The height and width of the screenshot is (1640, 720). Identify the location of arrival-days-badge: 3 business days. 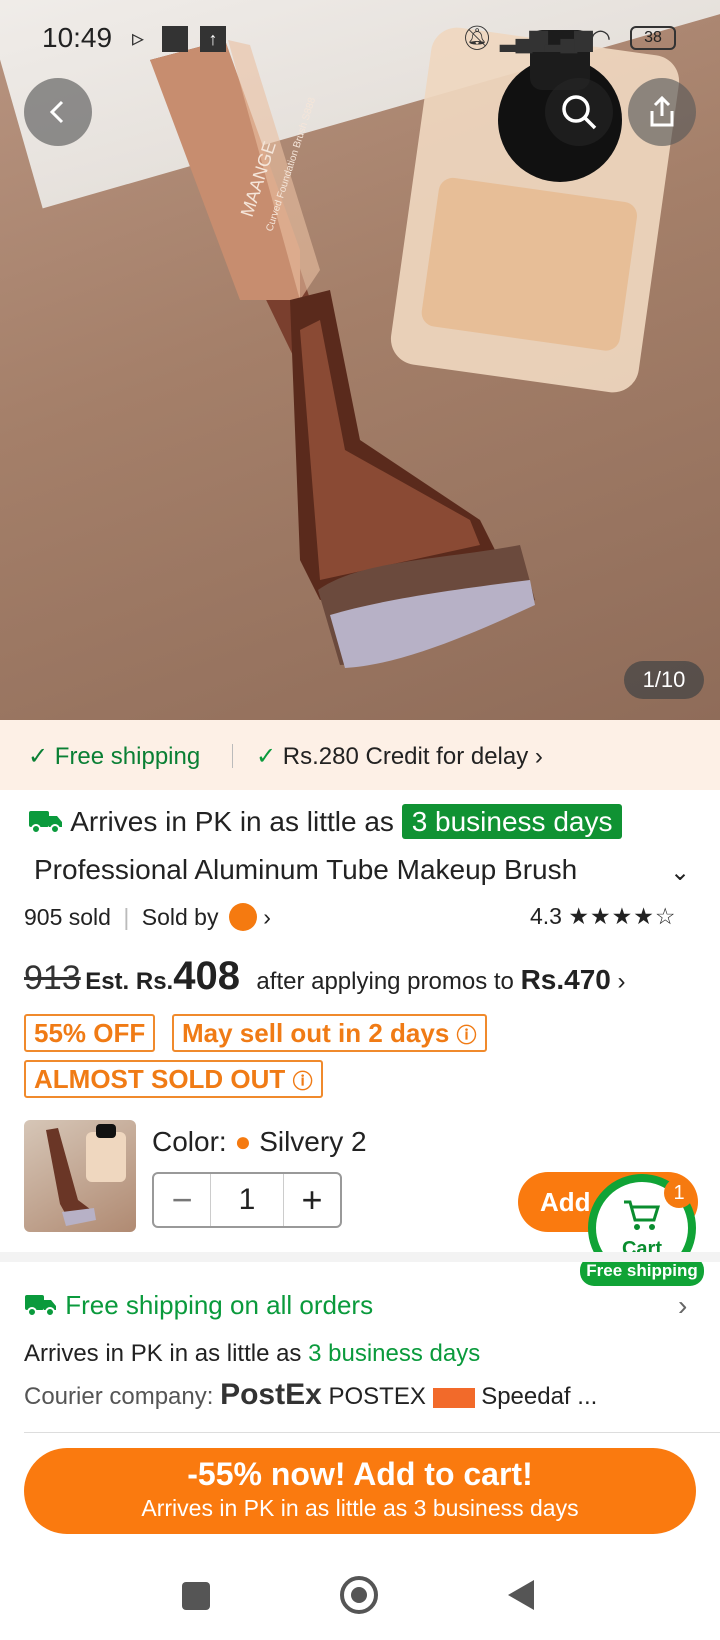
(512, 821).